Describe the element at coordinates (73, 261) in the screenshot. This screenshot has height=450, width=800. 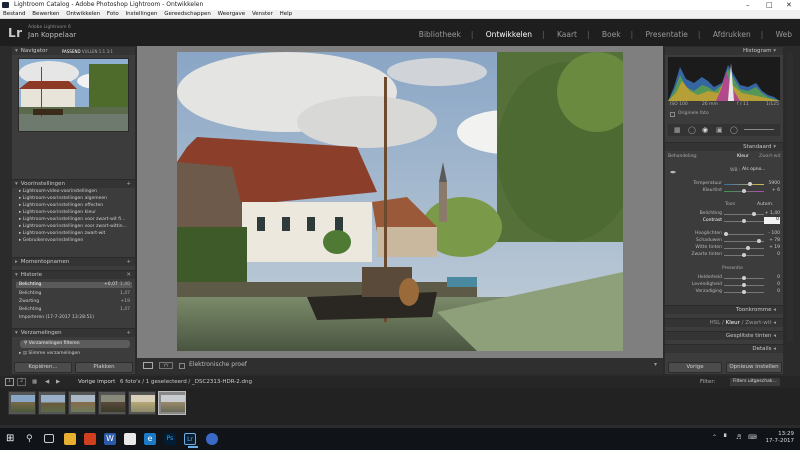
I see `snapshots-header: ▸ Momentopnamen +` at that location.